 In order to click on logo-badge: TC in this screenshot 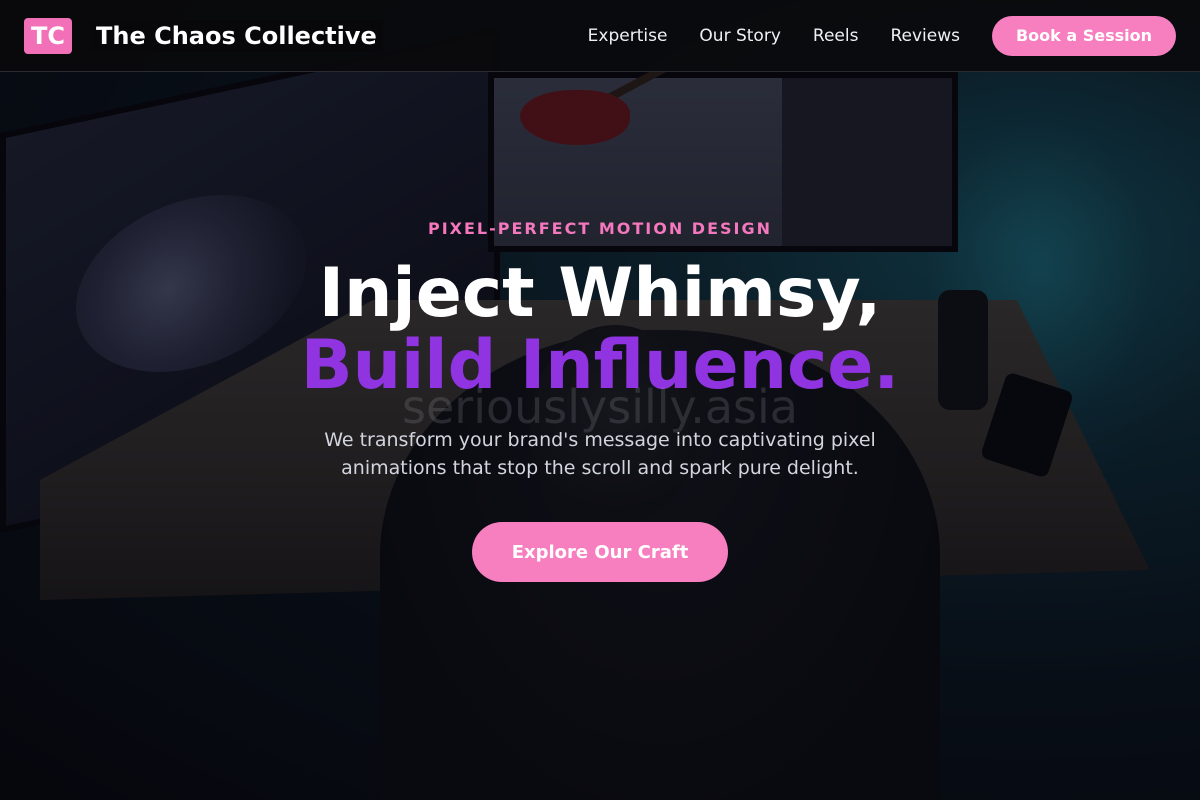, I will do `click(48, 35)`.